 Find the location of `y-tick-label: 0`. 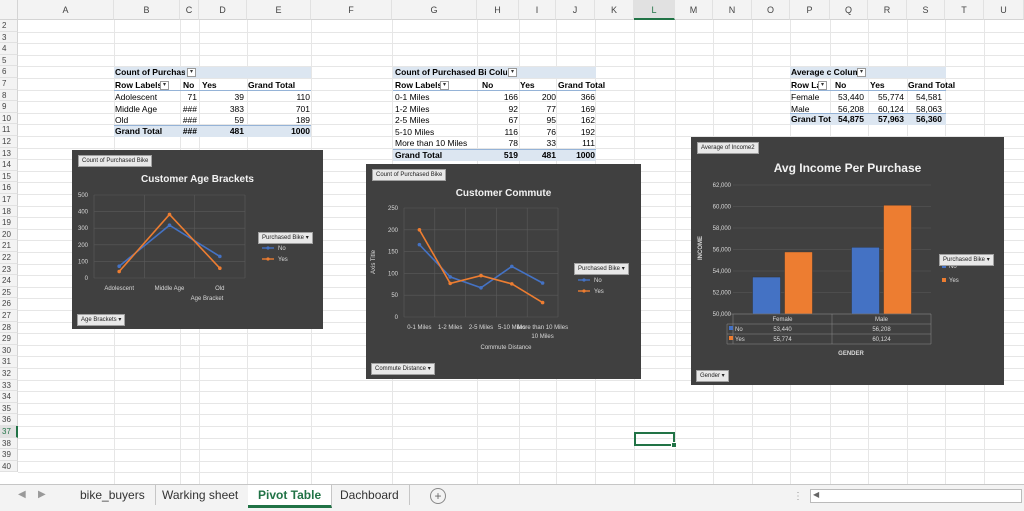

y-tick-label: 0 is located at coordinates (87, 279).